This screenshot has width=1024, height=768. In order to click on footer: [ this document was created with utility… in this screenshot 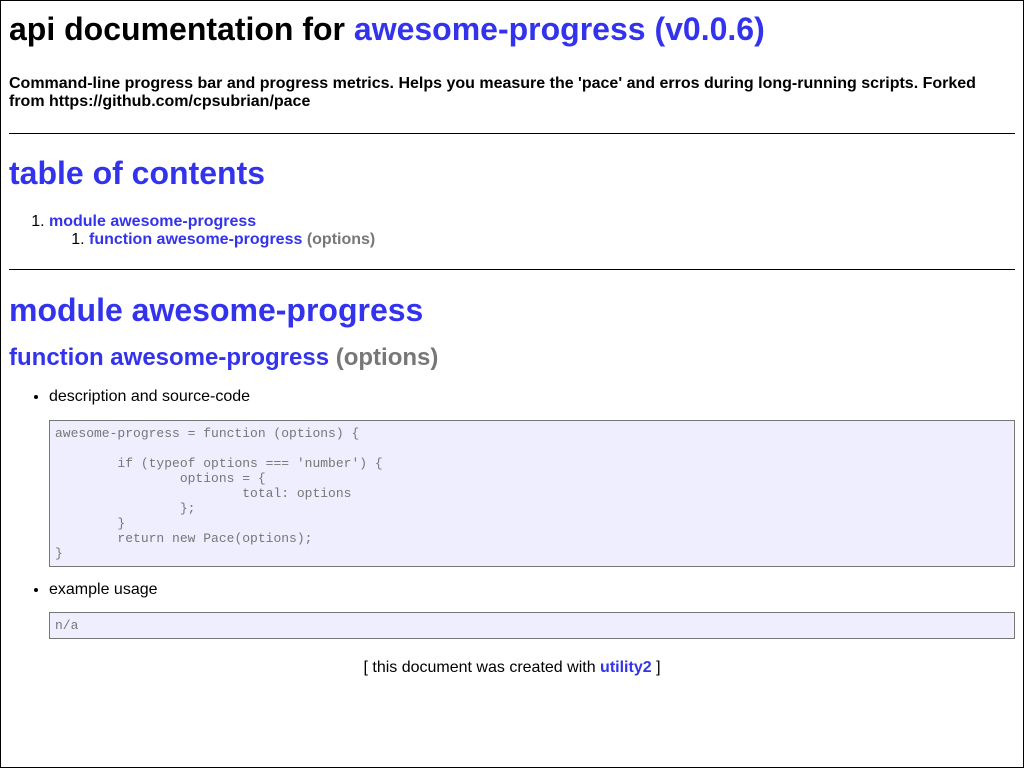, I will do `click(512, 668)`.